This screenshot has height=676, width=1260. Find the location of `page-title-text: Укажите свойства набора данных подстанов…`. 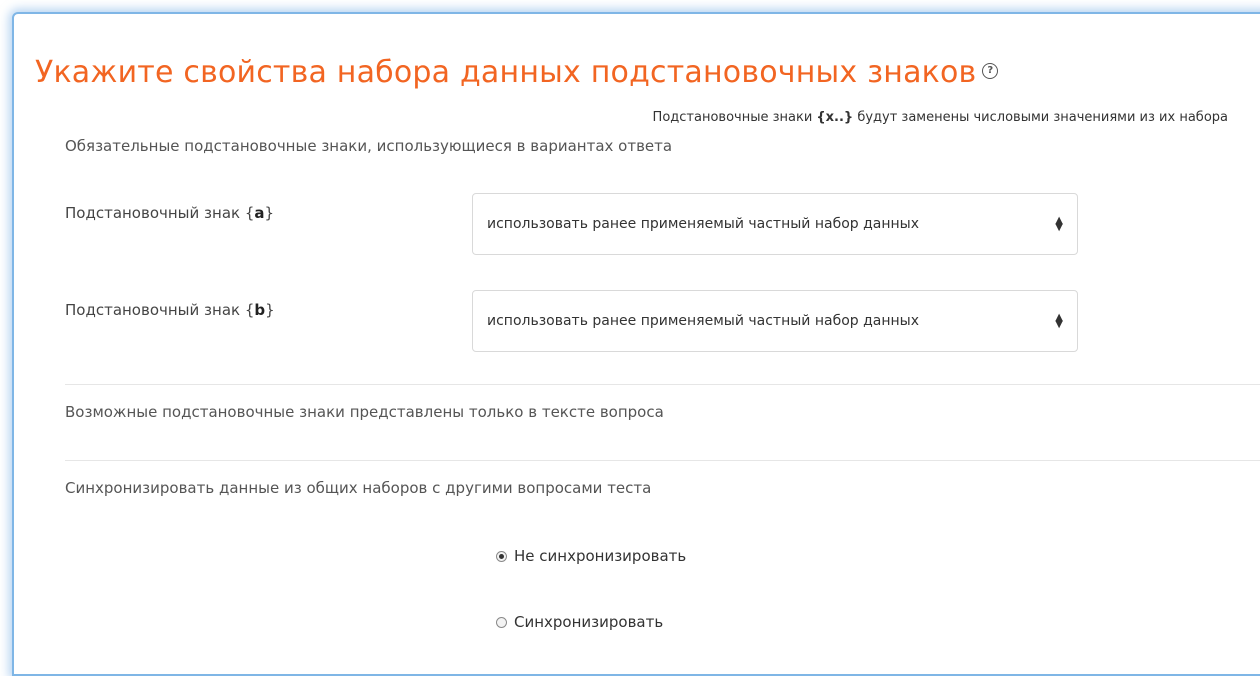

page-title-text: Укажите свойства набора данных подстанов… is located at coordinates (506, 72).